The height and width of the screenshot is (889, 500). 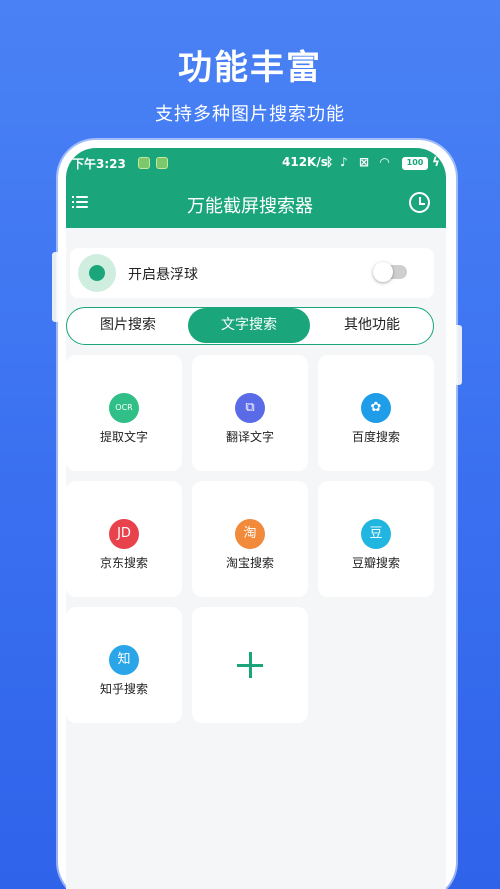 I want to click on tab-image-search: 图片搜索, so click(x=128, y=325).